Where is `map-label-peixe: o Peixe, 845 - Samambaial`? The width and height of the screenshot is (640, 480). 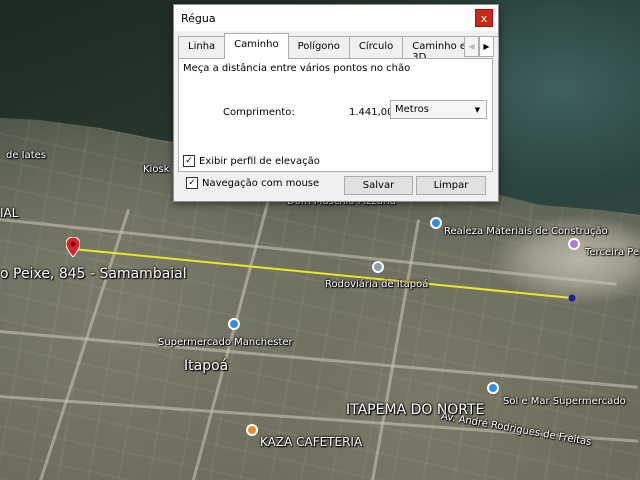 map-label-peixe: o Peixe, 845 - Samambaial is located at coordinates (93, 274).